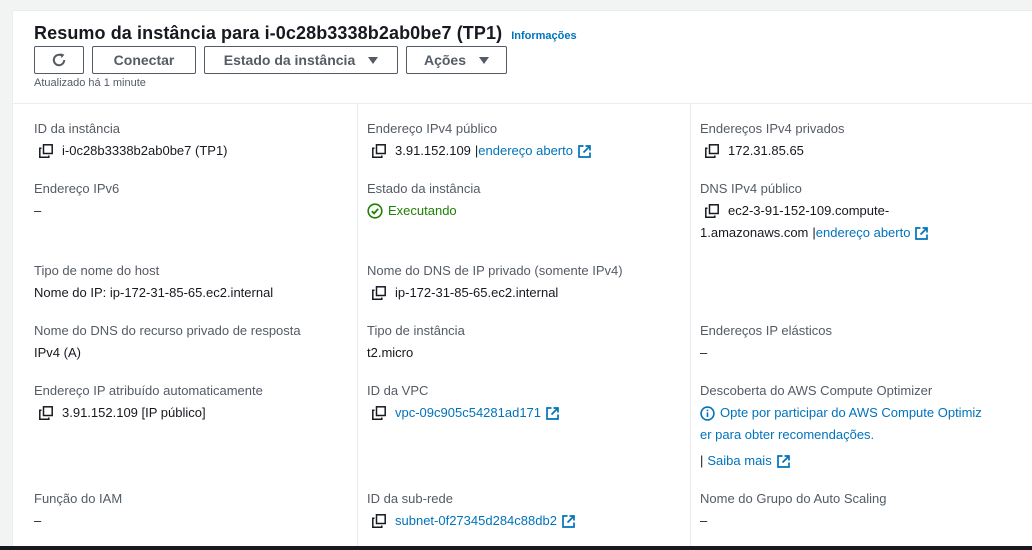 The width and height of the screenshot is (1032, 550). Describe the element at coordinates (38, 520) in the screenshot. I see `iam-role-value: –` at that location.